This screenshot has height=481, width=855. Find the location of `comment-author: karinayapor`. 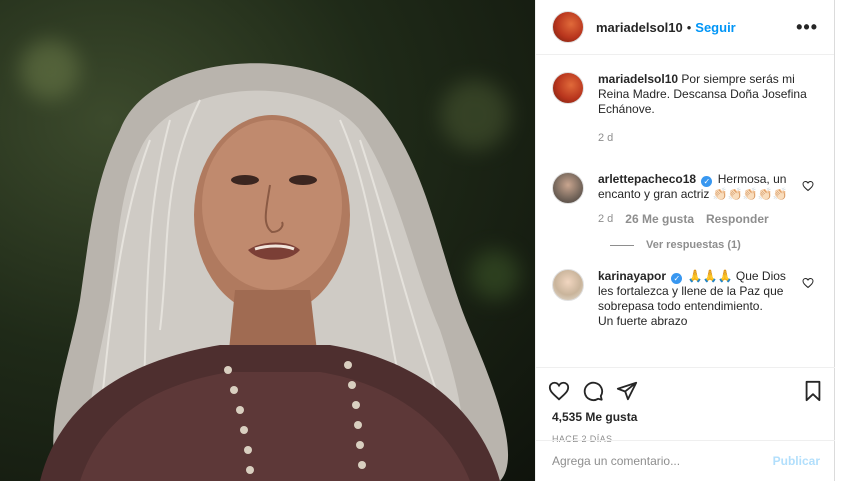

comment-author: karinayapor is located at coordinates (632, 276).